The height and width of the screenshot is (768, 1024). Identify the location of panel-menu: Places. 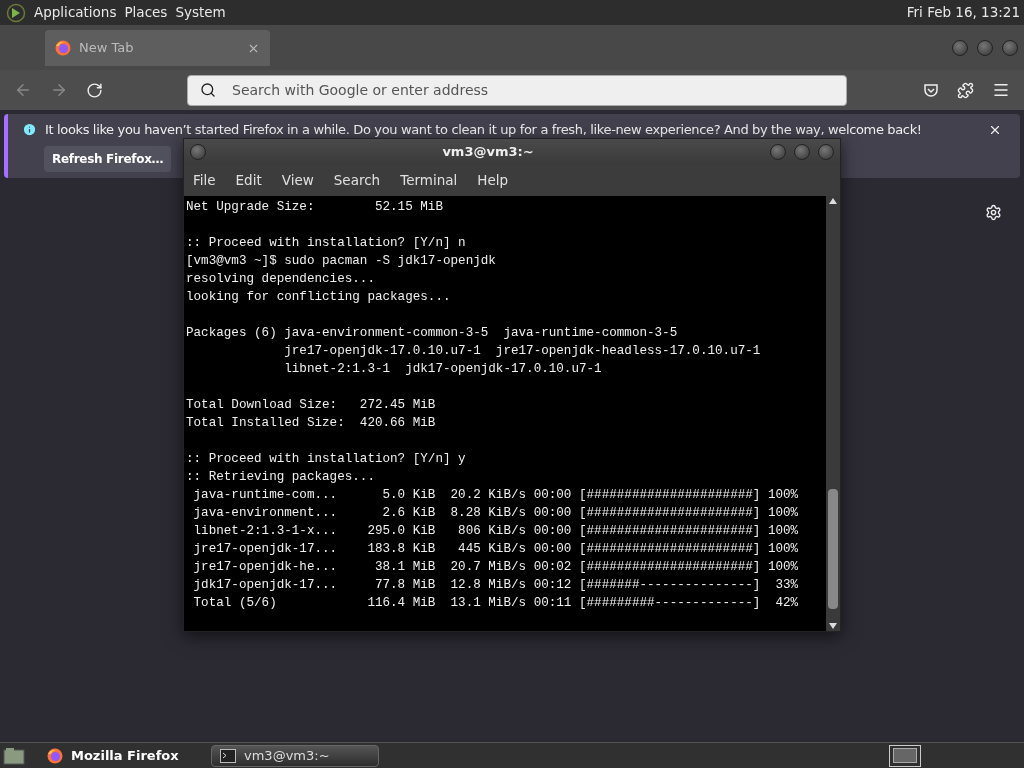
(146, 12).